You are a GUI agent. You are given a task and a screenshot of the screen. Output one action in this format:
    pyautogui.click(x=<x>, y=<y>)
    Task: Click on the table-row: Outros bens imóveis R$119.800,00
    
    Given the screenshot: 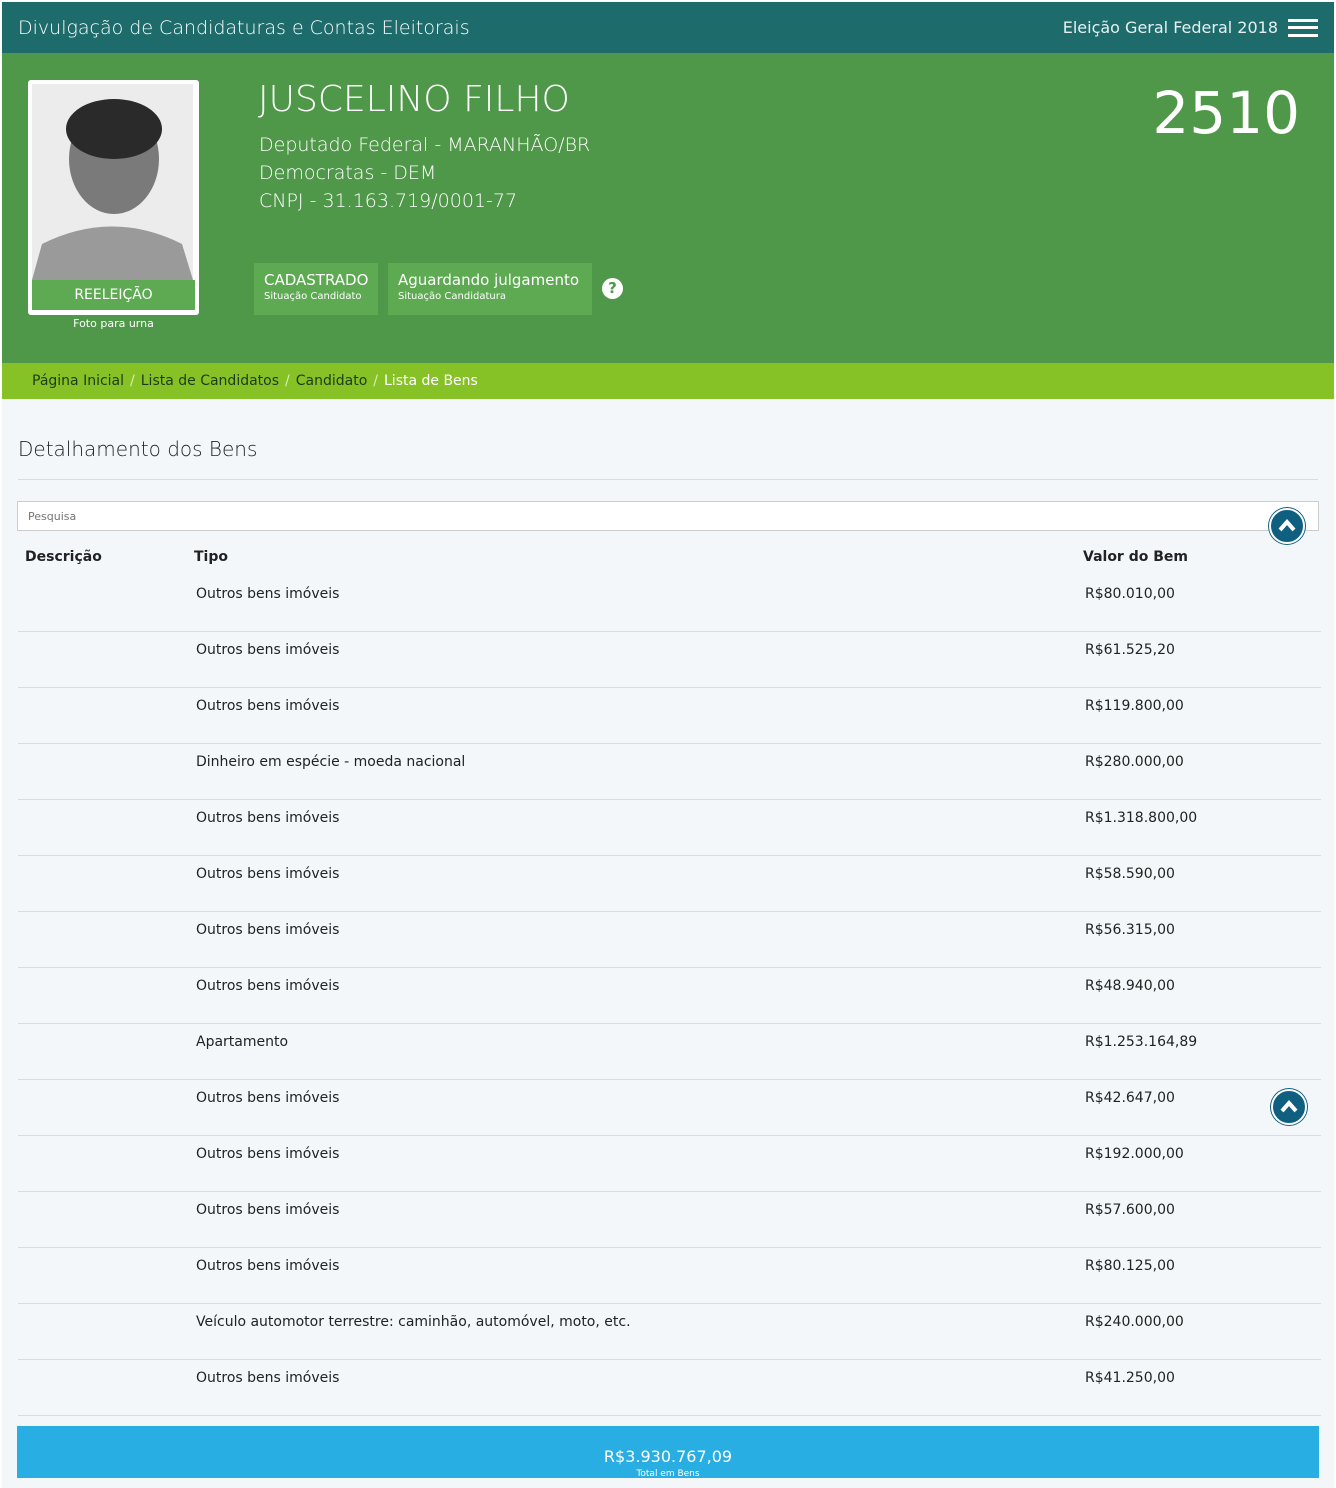 What is the action you would take?
    pyautogui.click(x=669, y=716)
    